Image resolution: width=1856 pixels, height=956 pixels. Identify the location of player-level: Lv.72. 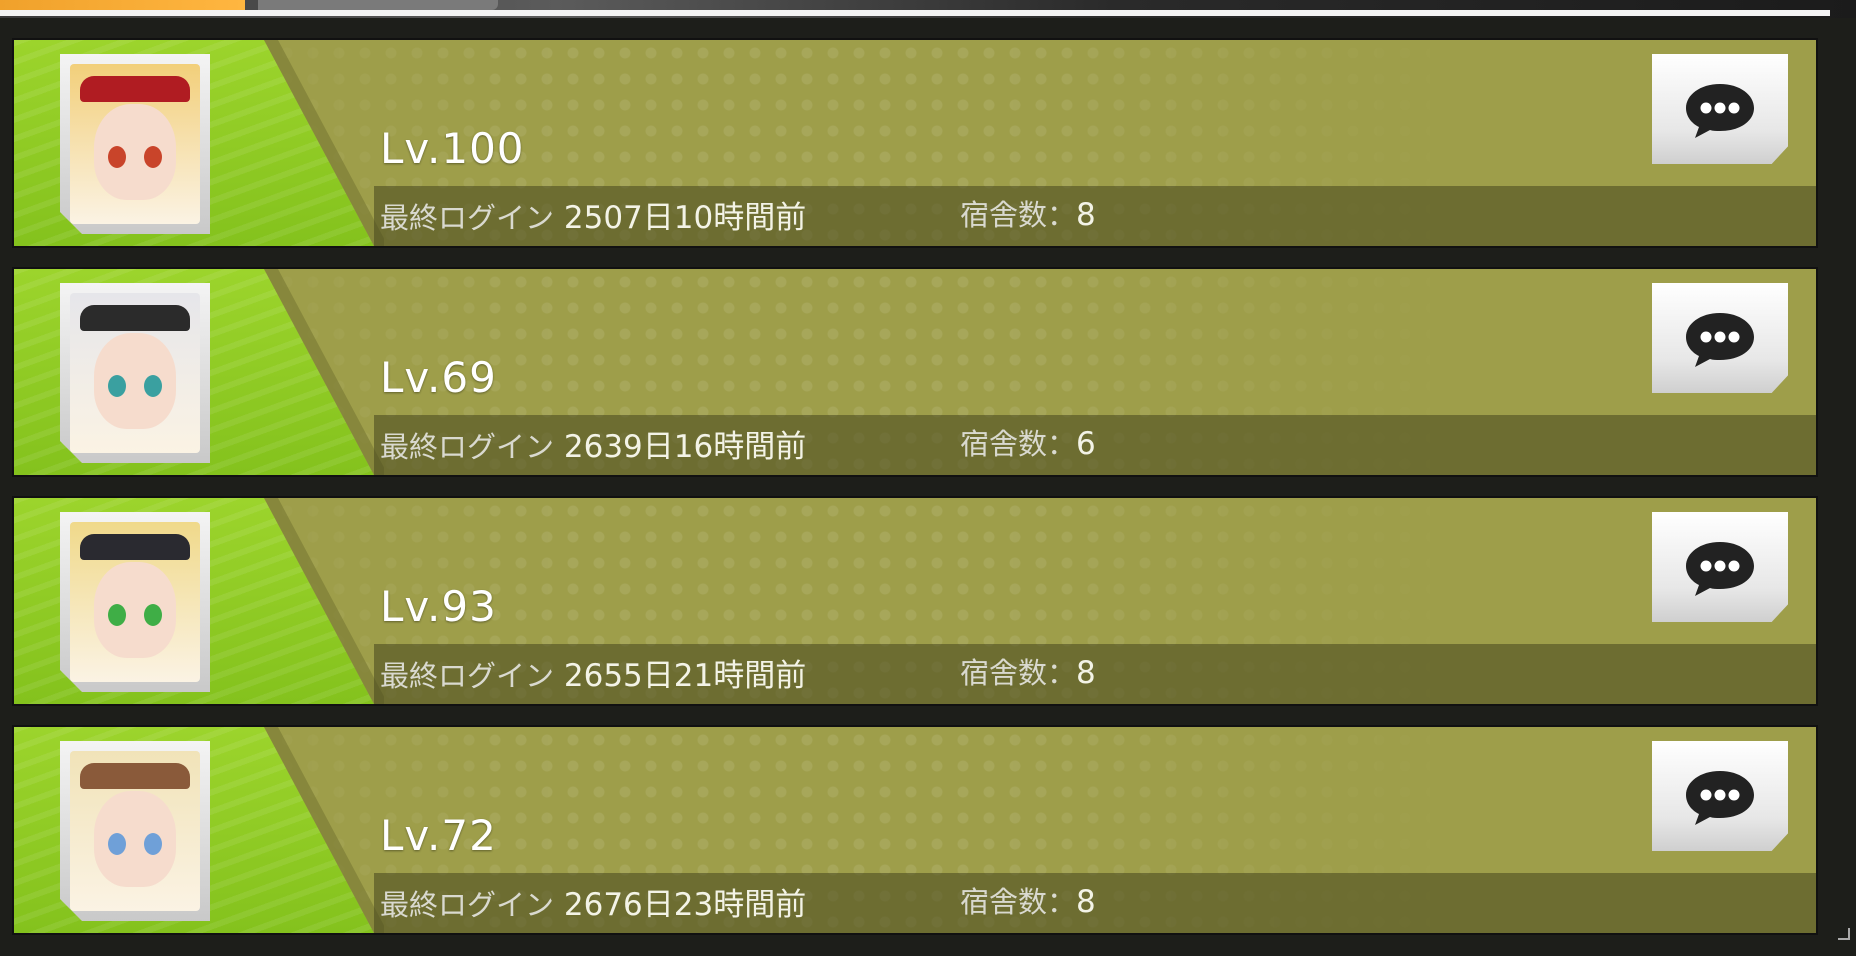
(438, 835).